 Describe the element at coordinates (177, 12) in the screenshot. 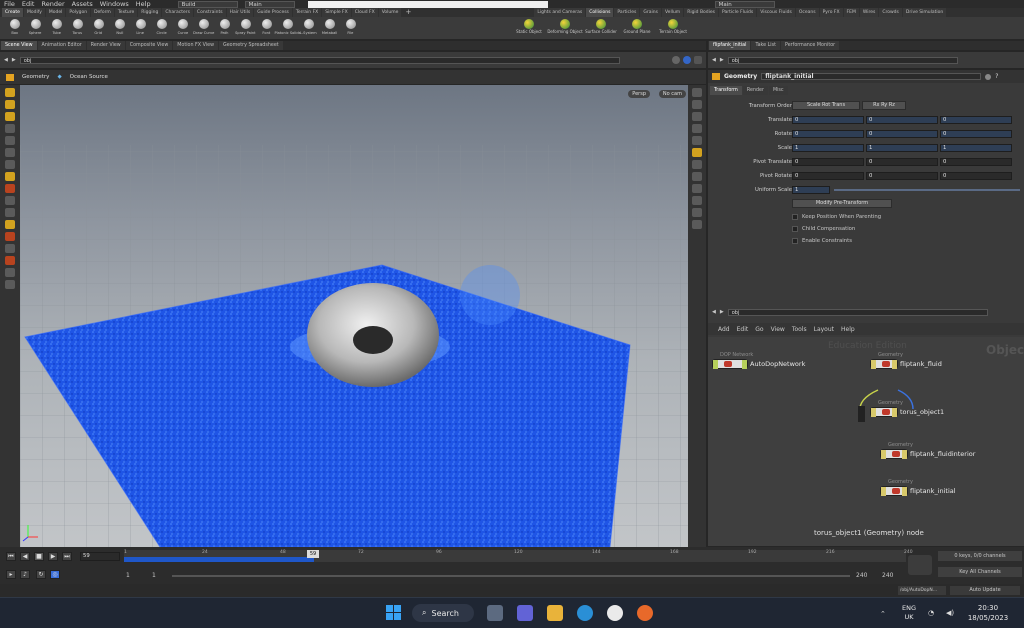

I see `shelf-tab-characters: Characters` at that location.